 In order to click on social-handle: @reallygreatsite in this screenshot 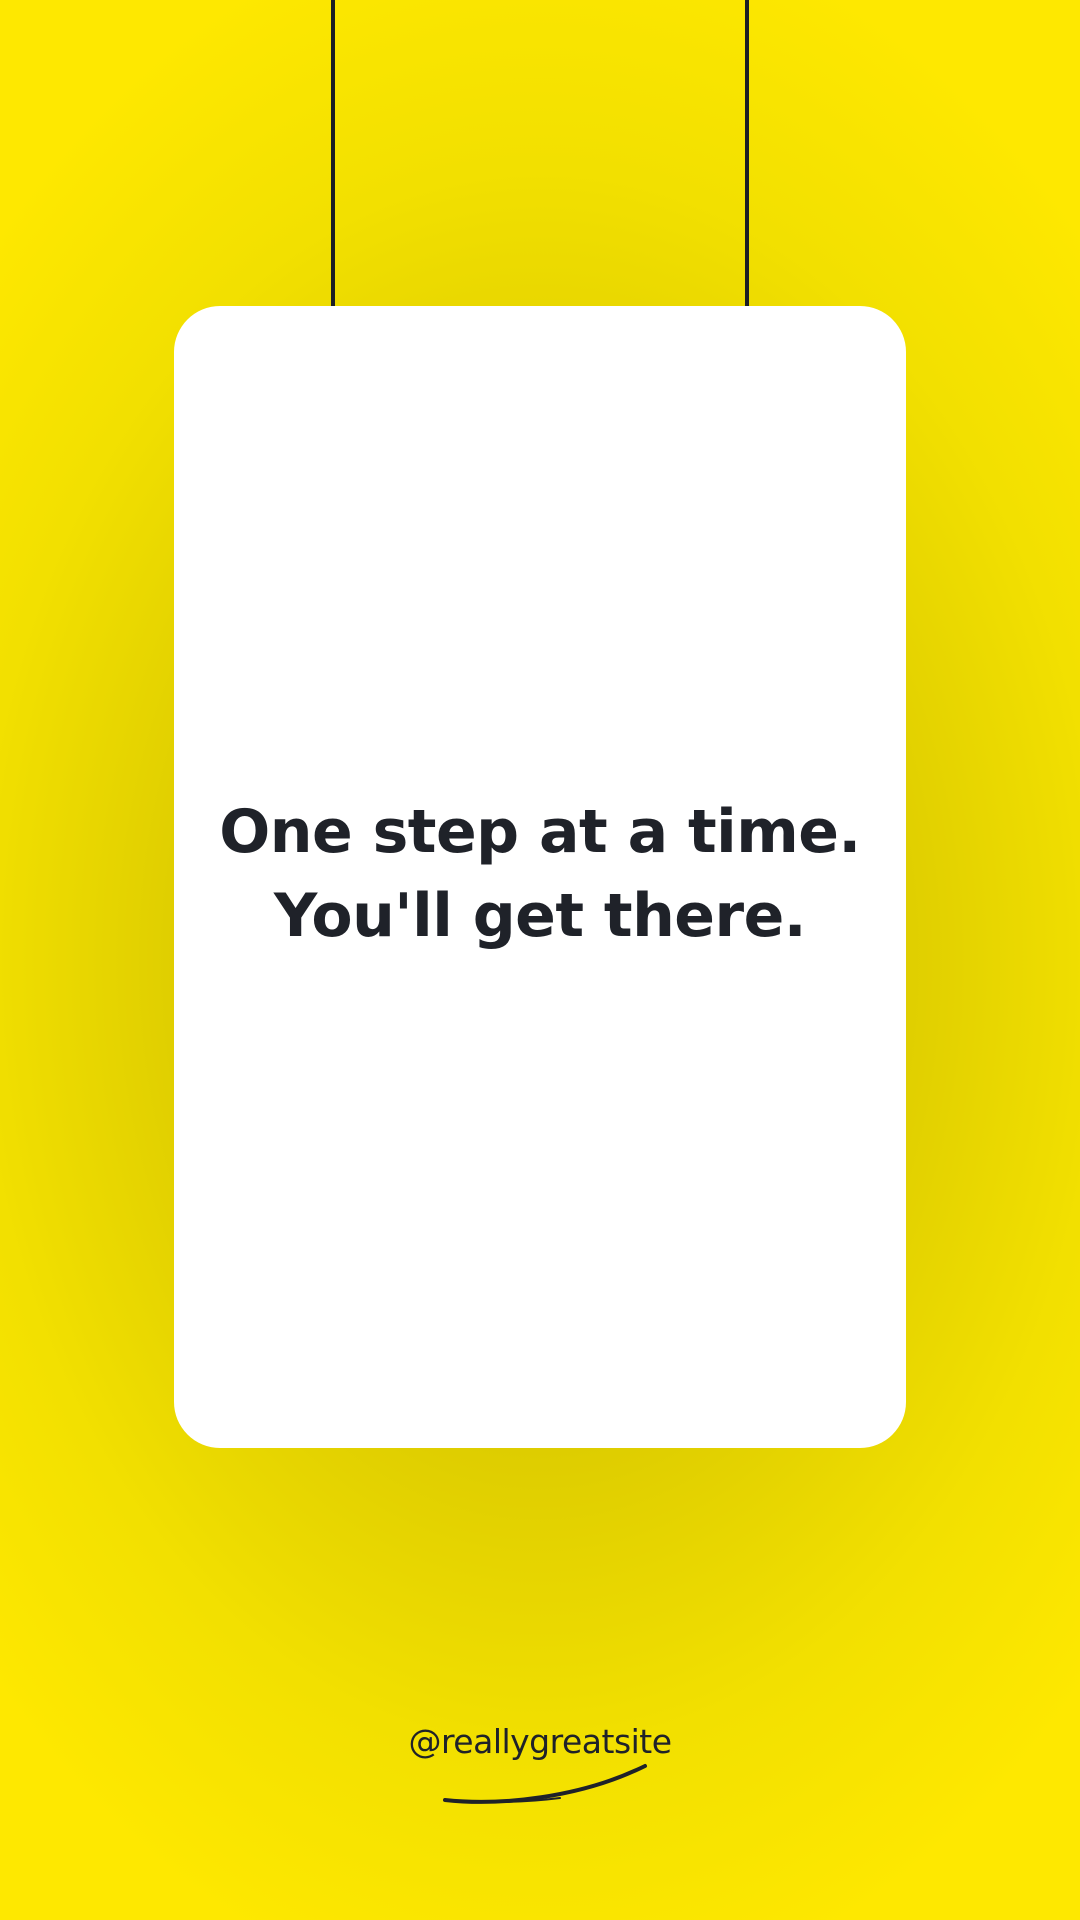, I will do `click(540, 1741)`.